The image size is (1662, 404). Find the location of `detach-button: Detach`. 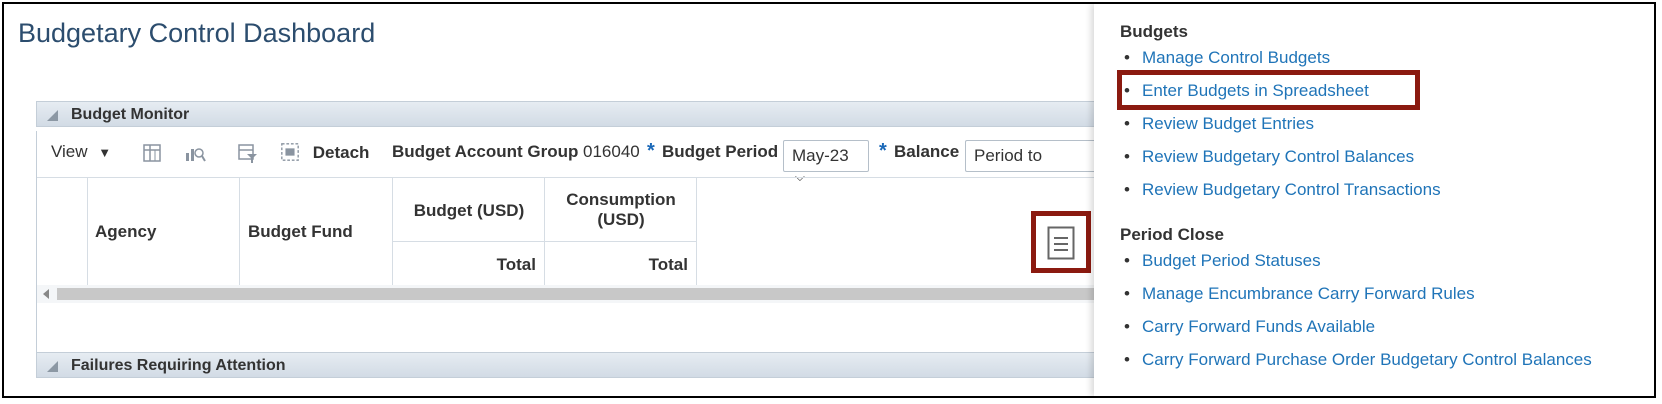

detach-button: Detach is located at coordinates (324, 152).